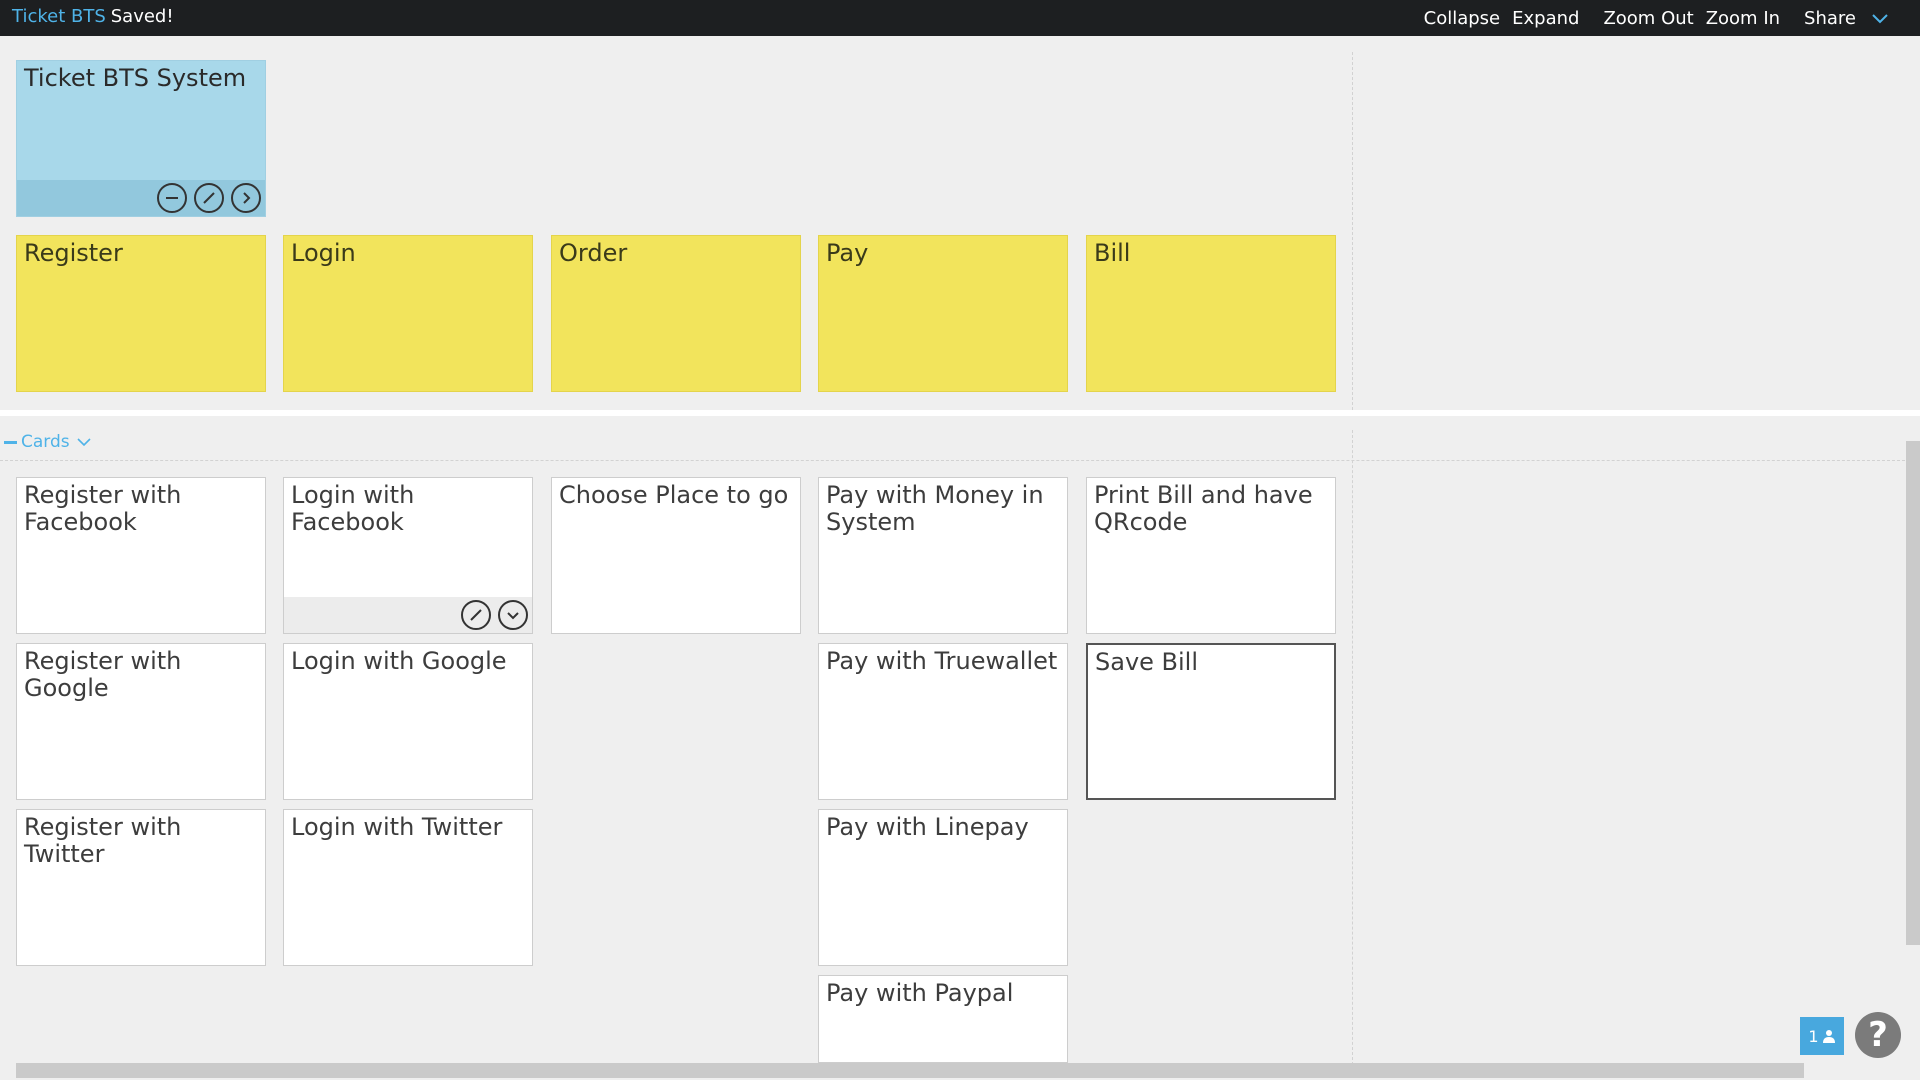 Image resolution: width=1920 pixels, height=1080 pixels. What do you see at coordinates (593, 253) in the screenshot?
I see `activity-card-title: Order` at bounding box center [593, 253].